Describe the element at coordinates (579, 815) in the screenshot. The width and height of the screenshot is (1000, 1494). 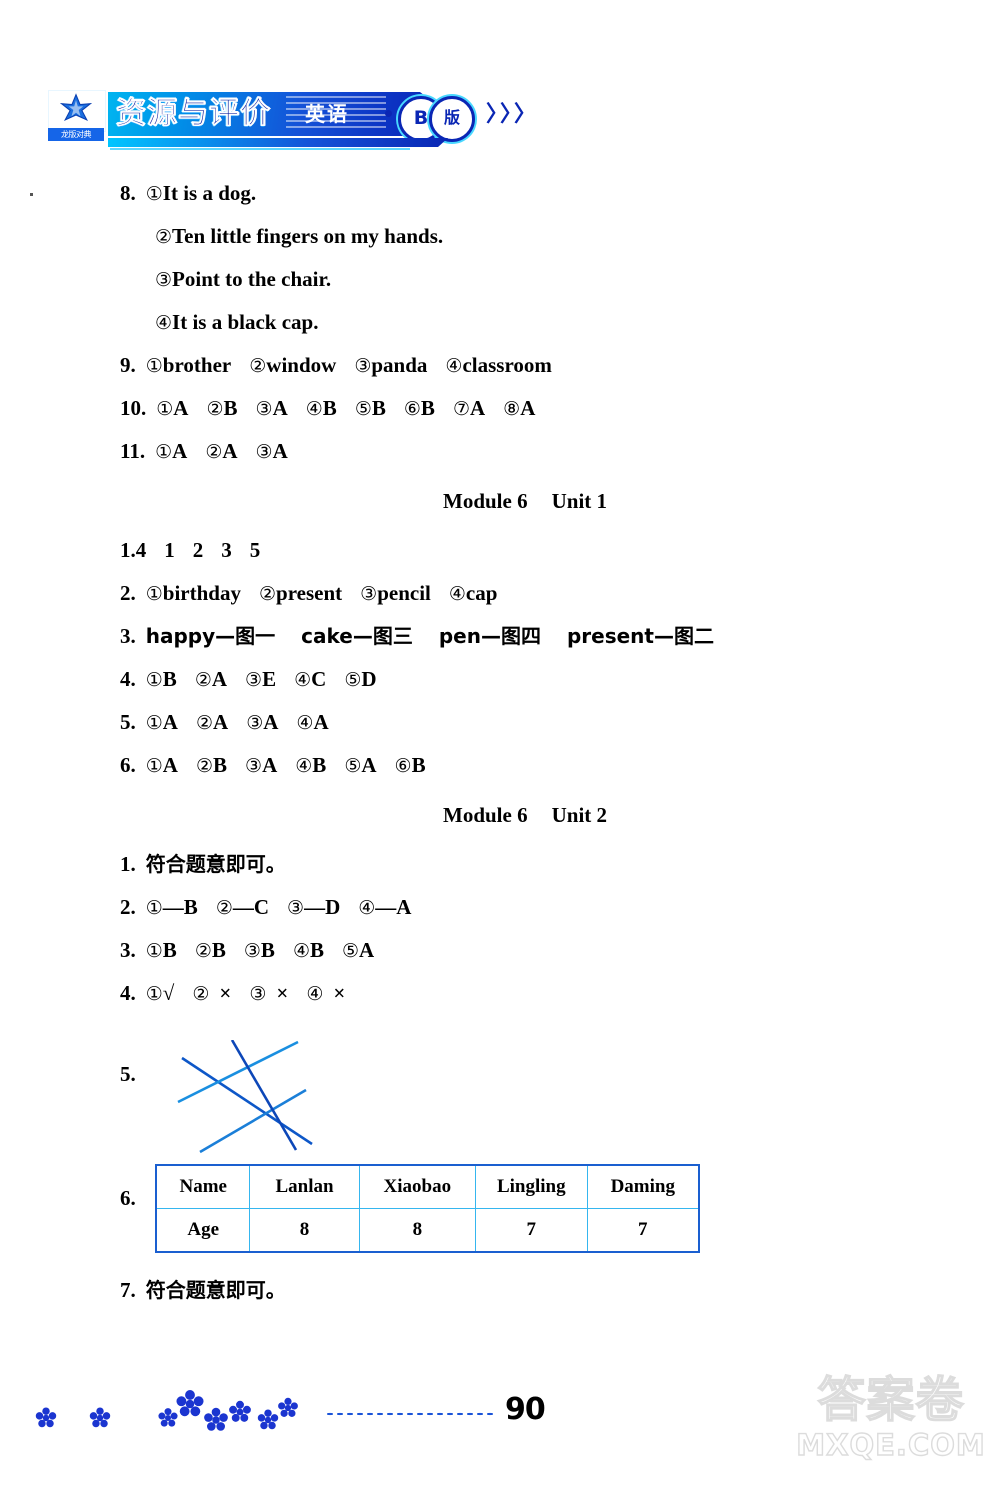
I see `unit-label: Unit 2` at that location.